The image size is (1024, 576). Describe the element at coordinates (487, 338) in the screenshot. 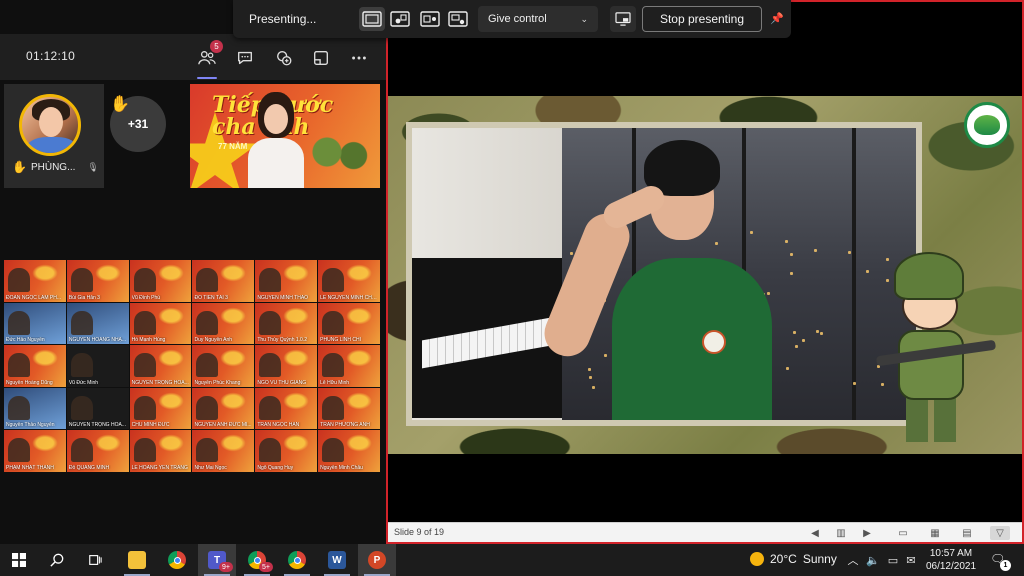

I see `photo-piano` at that location.